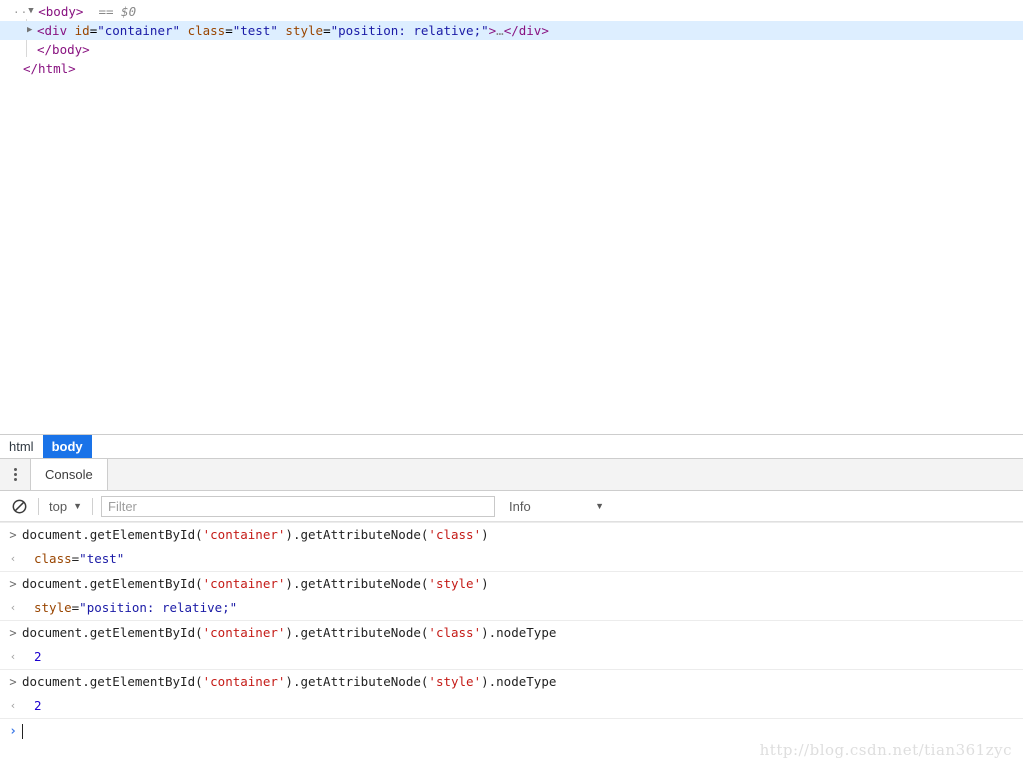  Describe the element at coordinates (520, 506) in the screenshot. I see `log-level-label: Info` at that location.